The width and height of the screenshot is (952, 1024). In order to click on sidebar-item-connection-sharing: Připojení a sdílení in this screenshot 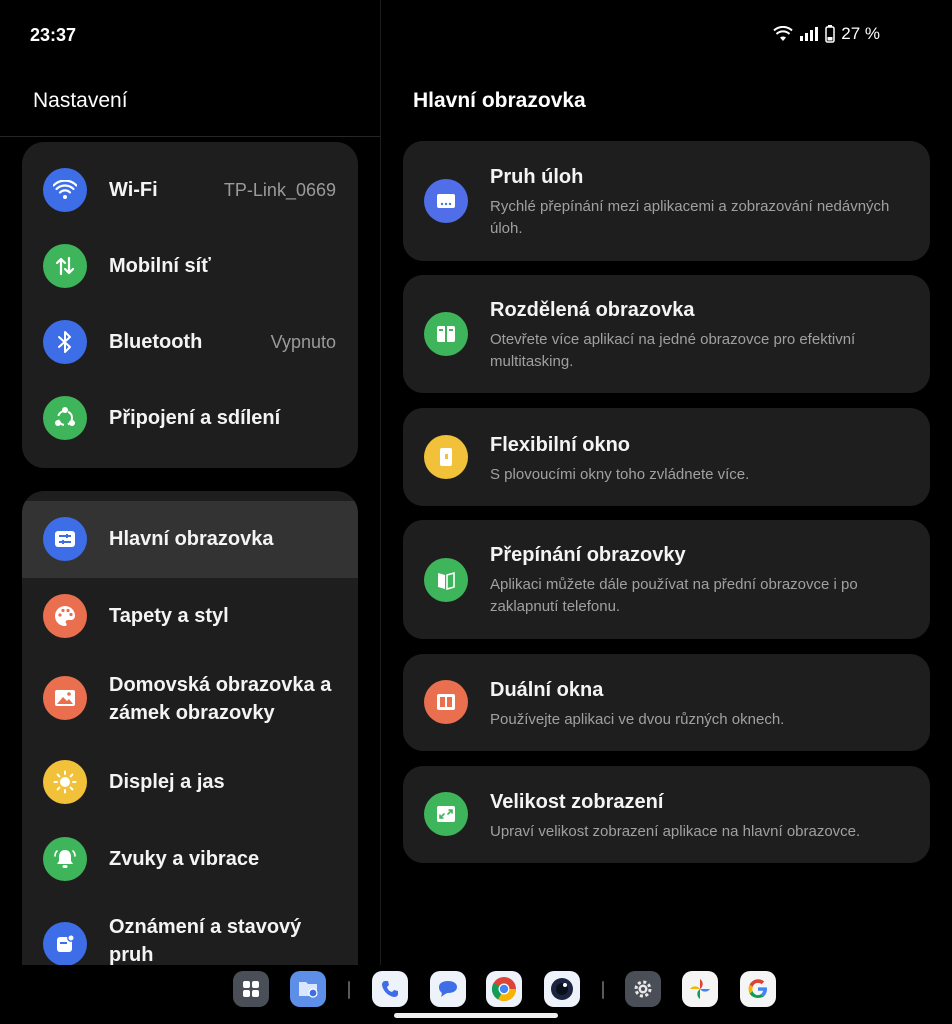, I will do `click(190, 418)`.